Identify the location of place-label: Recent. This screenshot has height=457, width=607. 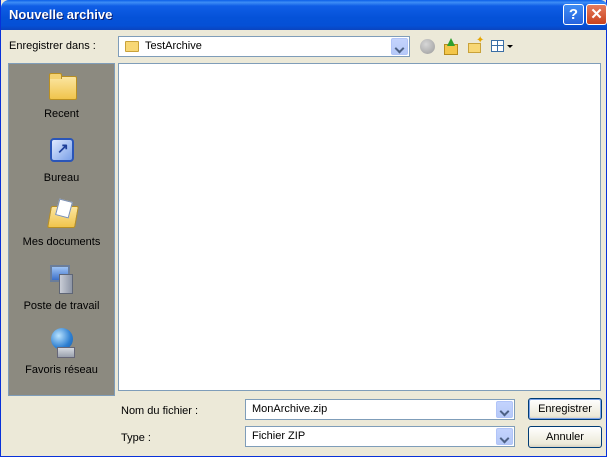
(61, 114).